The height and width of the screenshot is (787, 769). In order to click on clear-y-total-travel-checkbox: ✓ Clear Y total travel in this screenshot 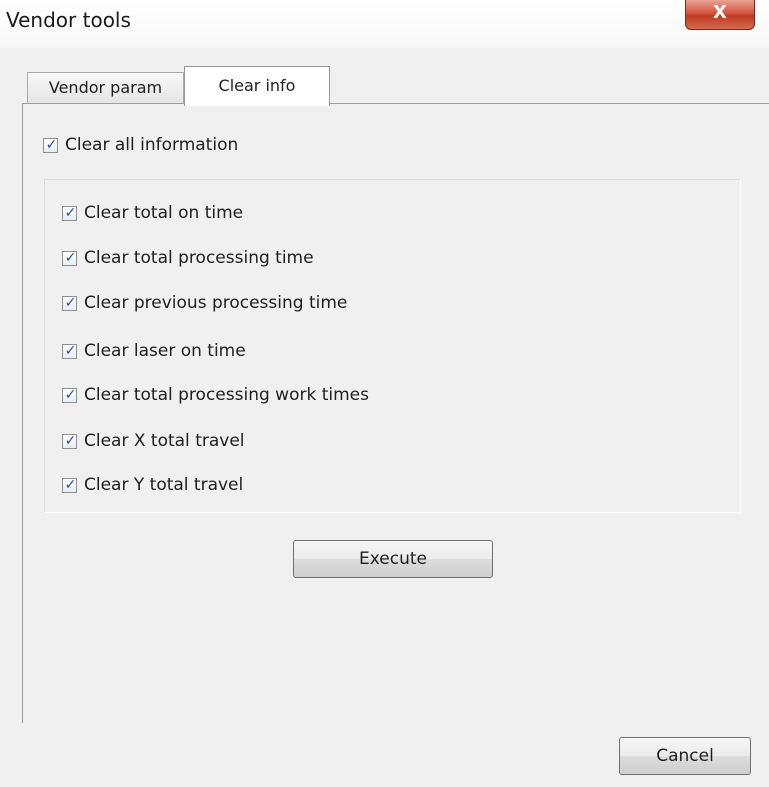, I will do `click(152, 485)`.